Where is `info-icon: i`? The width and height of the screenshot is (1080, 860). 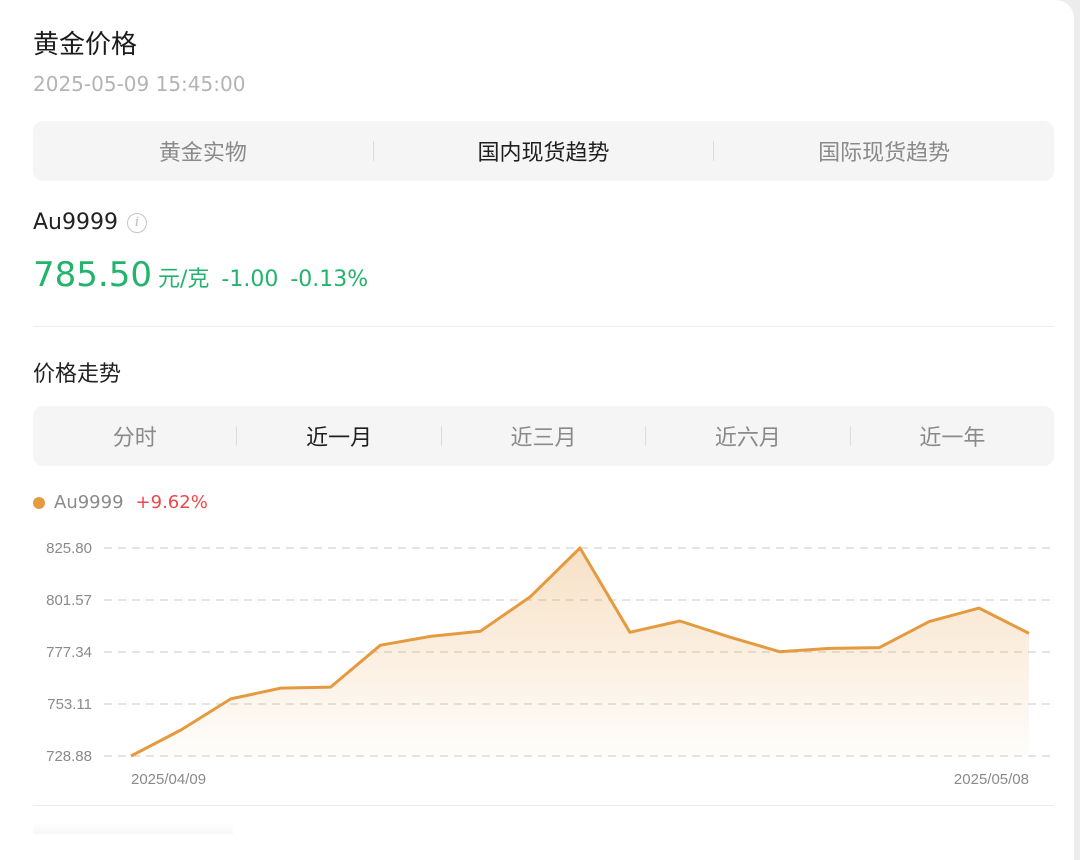
info-icon: i is located at coordinates (136, 222).